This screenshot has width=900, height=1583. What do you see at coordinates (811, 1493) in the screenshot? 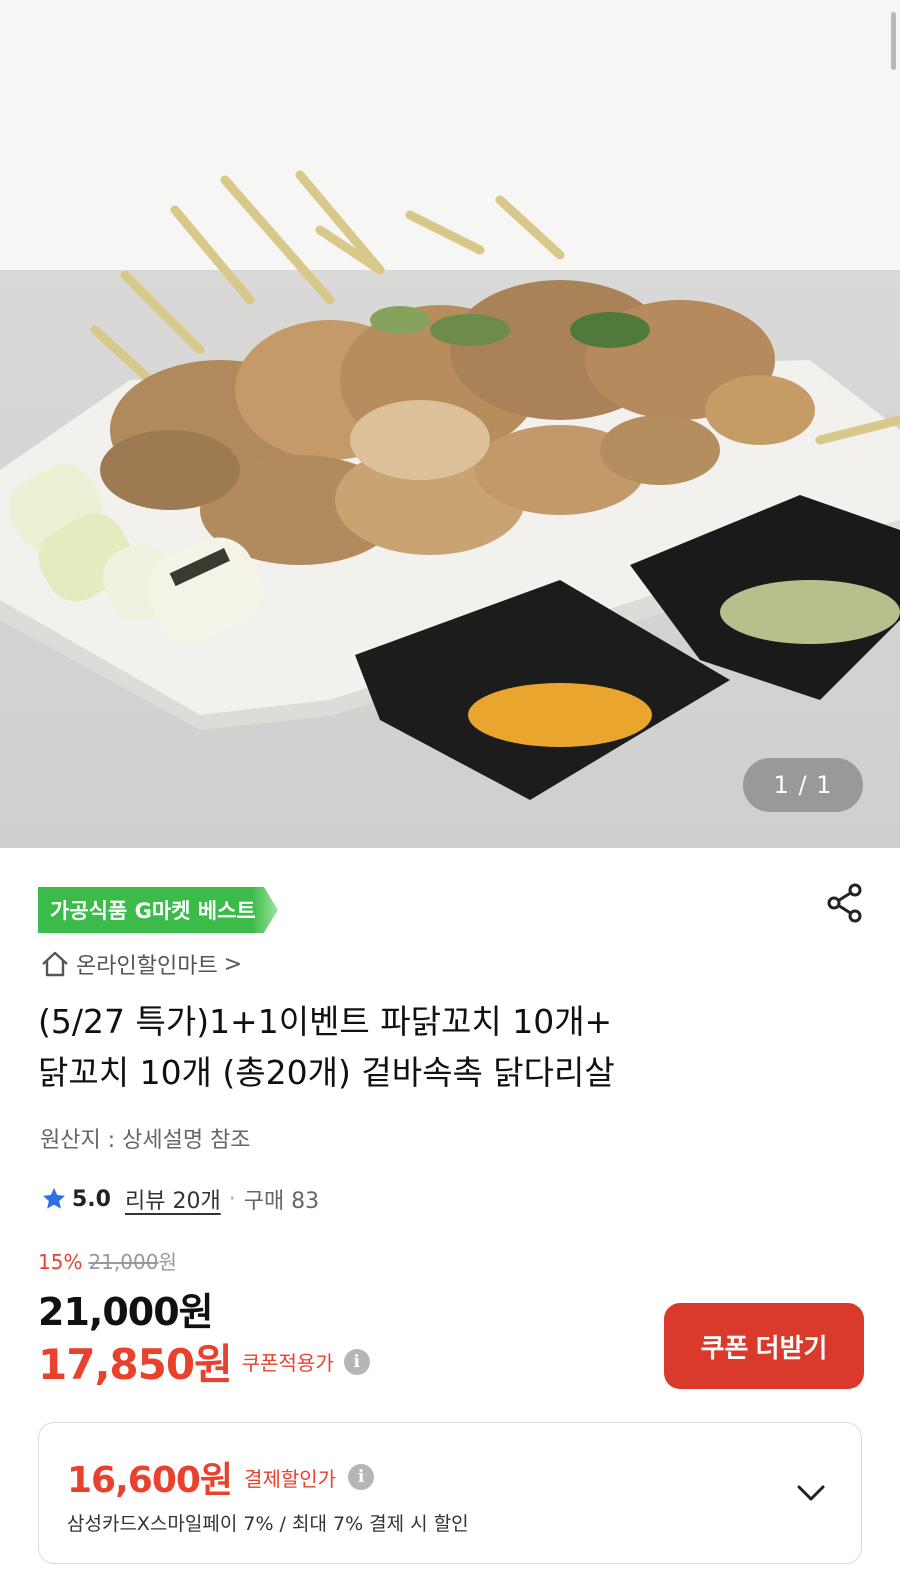
I see `chevron-down-icon` at bounding box center [811, 1493].